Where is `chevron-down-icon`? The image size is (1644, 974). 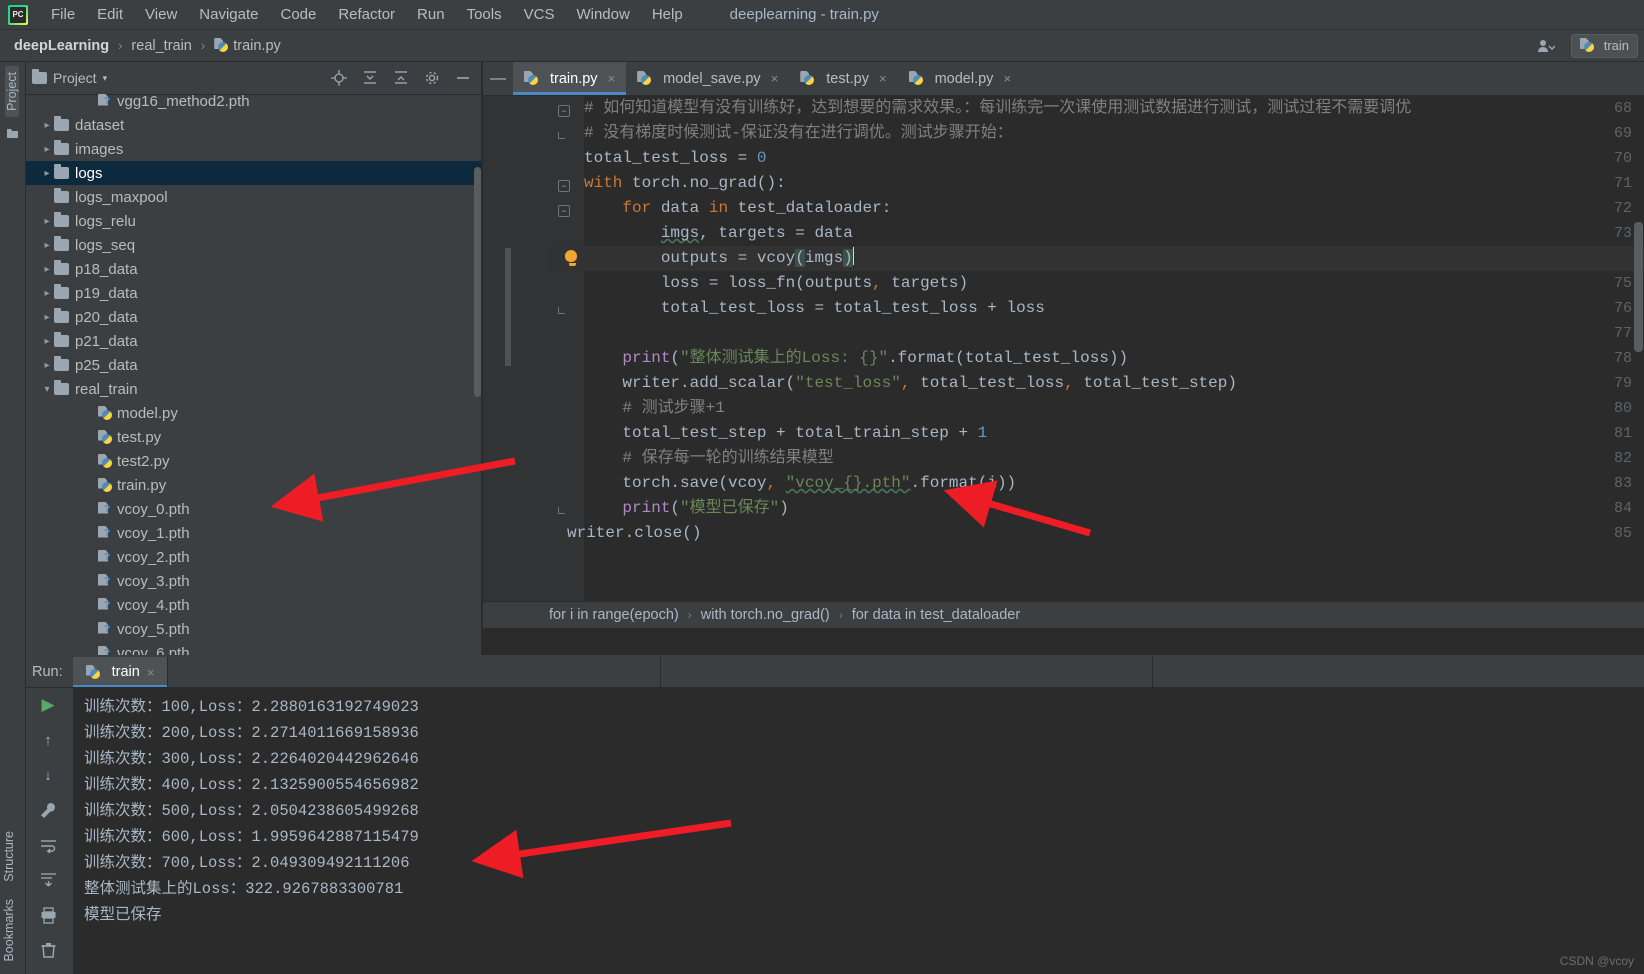 chevron-down-icon is located at coordinates (47, 389).